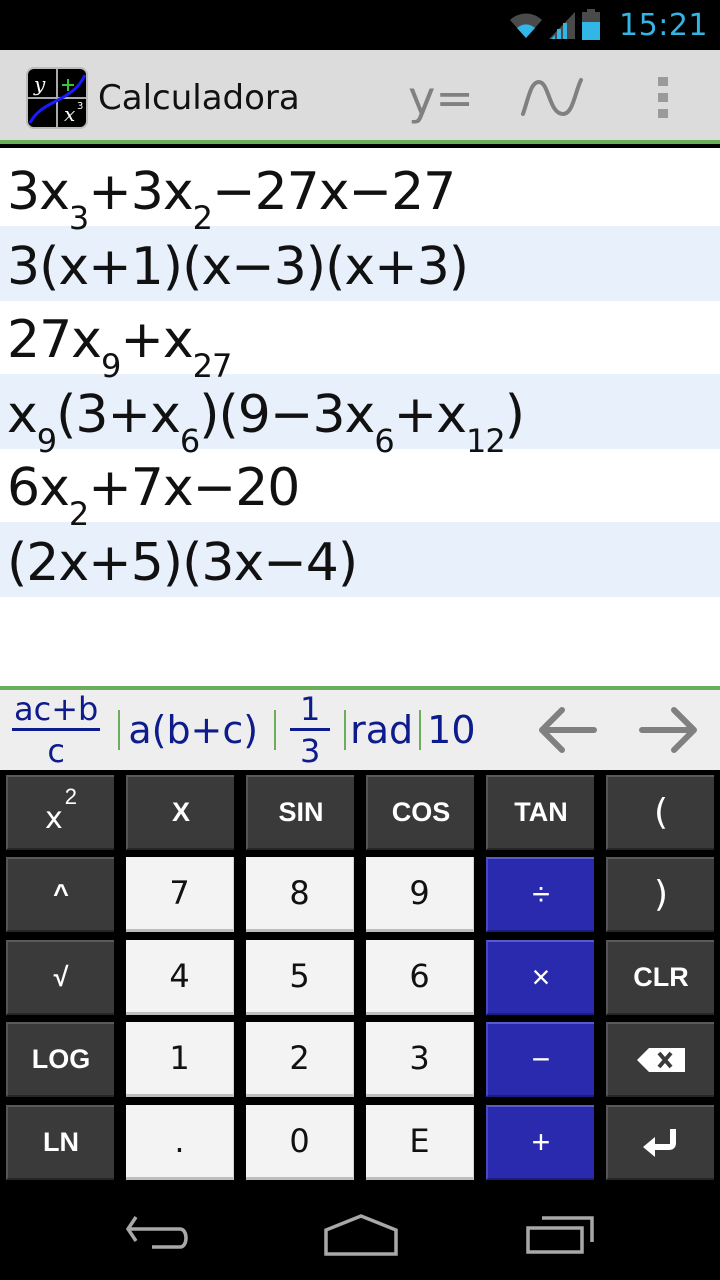 The image size is (720, 1280). Describe the element at coordinates (182, 563) in the screenshot. I see `expression-text: (2x+5)(3x−4)` at that location.